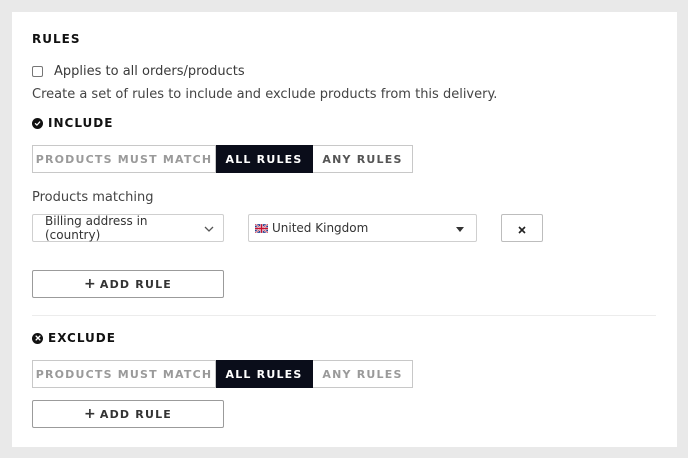 The image size is (688, 458). Describe the element at coordinates (136, 284) in the screenshot. I see `include-add-rule-label: ADD RULE` at that location.